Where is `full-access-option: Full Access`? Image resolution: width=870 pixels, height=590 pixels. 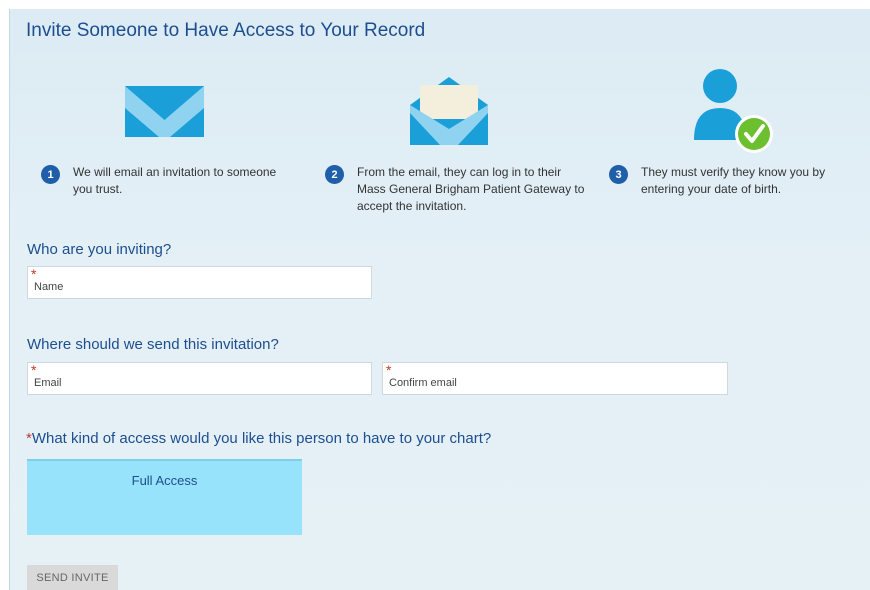 full-access-option: Full Access is located at coordinates (164, 497).